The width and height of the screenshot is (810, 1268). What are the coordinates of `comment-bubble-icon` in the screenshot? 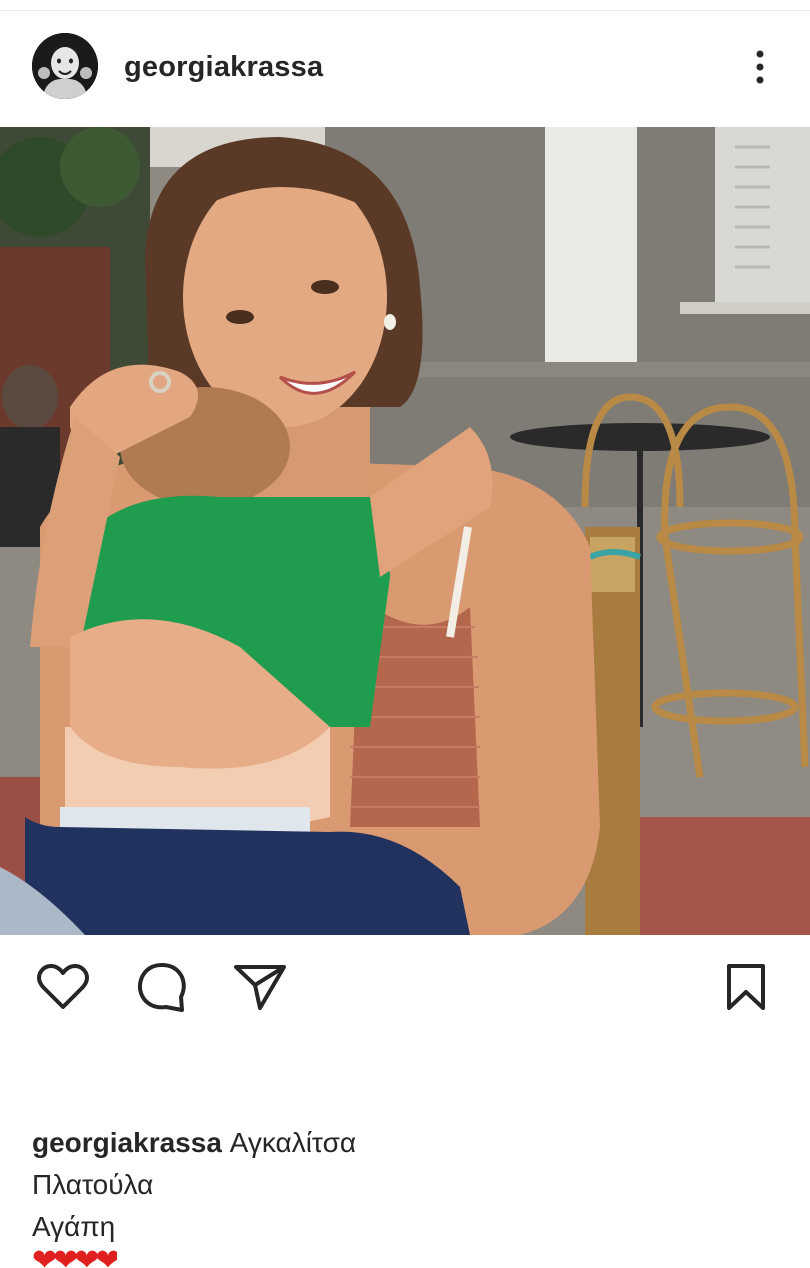 It's located at (161, 987).